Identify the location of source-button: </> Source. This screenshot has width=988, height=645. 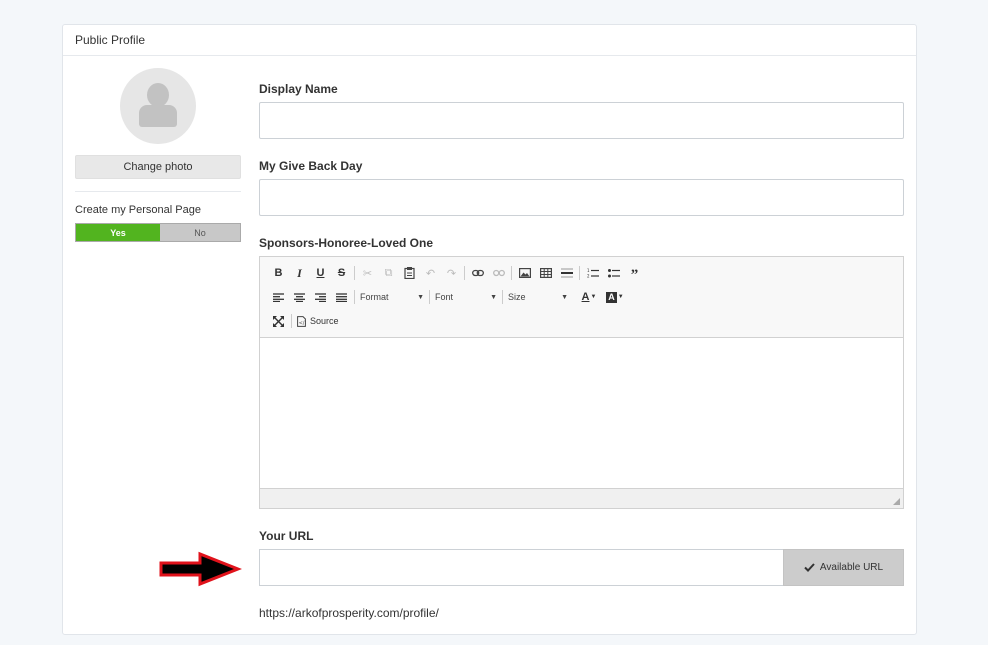
(318, 321).